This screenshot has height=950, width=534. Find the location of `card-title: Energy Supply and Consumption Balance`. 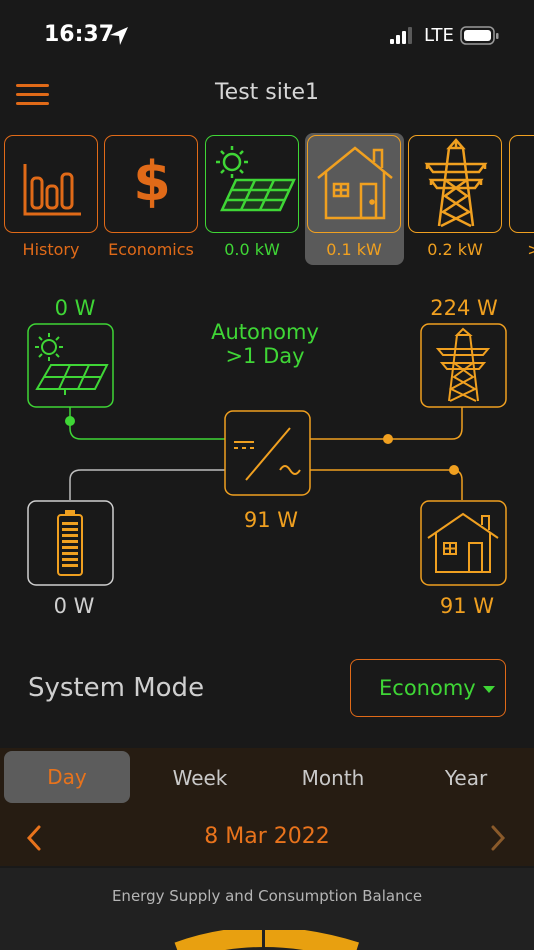

card-title: Energy Supply and Consumption Balance is located at coordinates (267, 896).